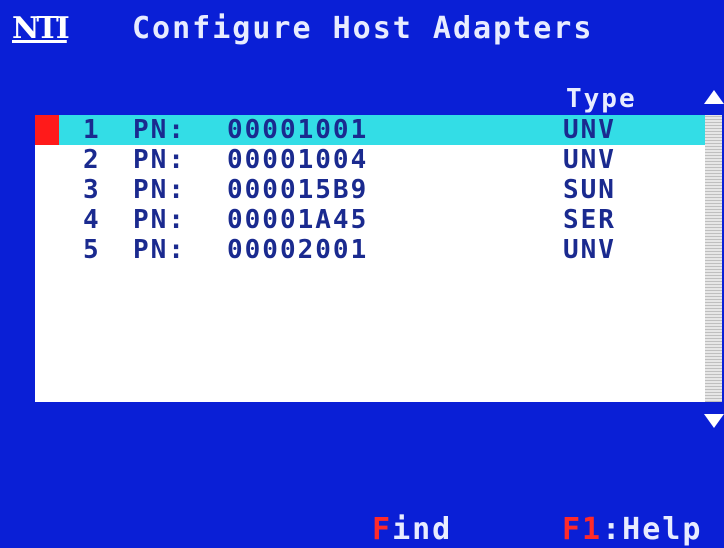 The height and width of the screenshot is (548, 724). I want to click on part-number: 00001001, so click(298, 130).